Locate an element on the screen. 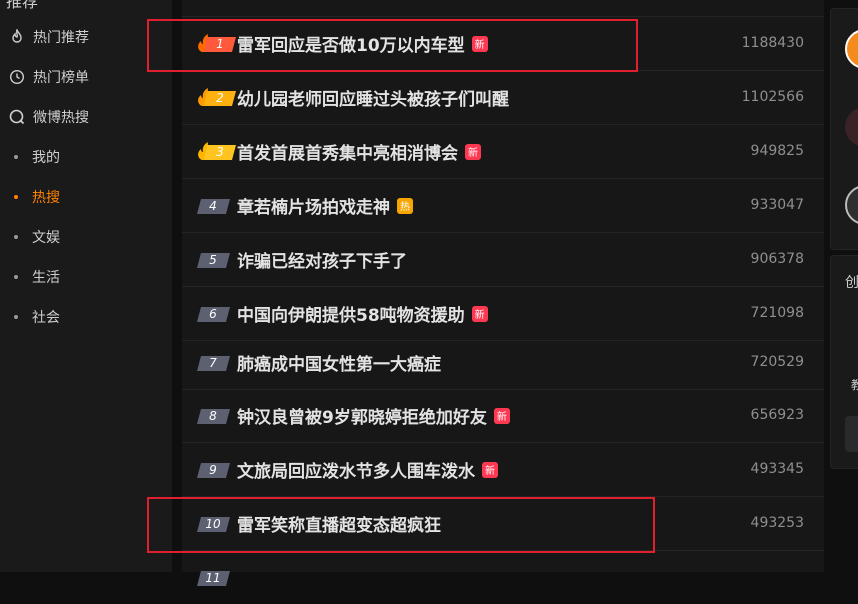 The height and width of the screenshot is (604, 858). rank-number: 8 is located at coordinates (213, 416).